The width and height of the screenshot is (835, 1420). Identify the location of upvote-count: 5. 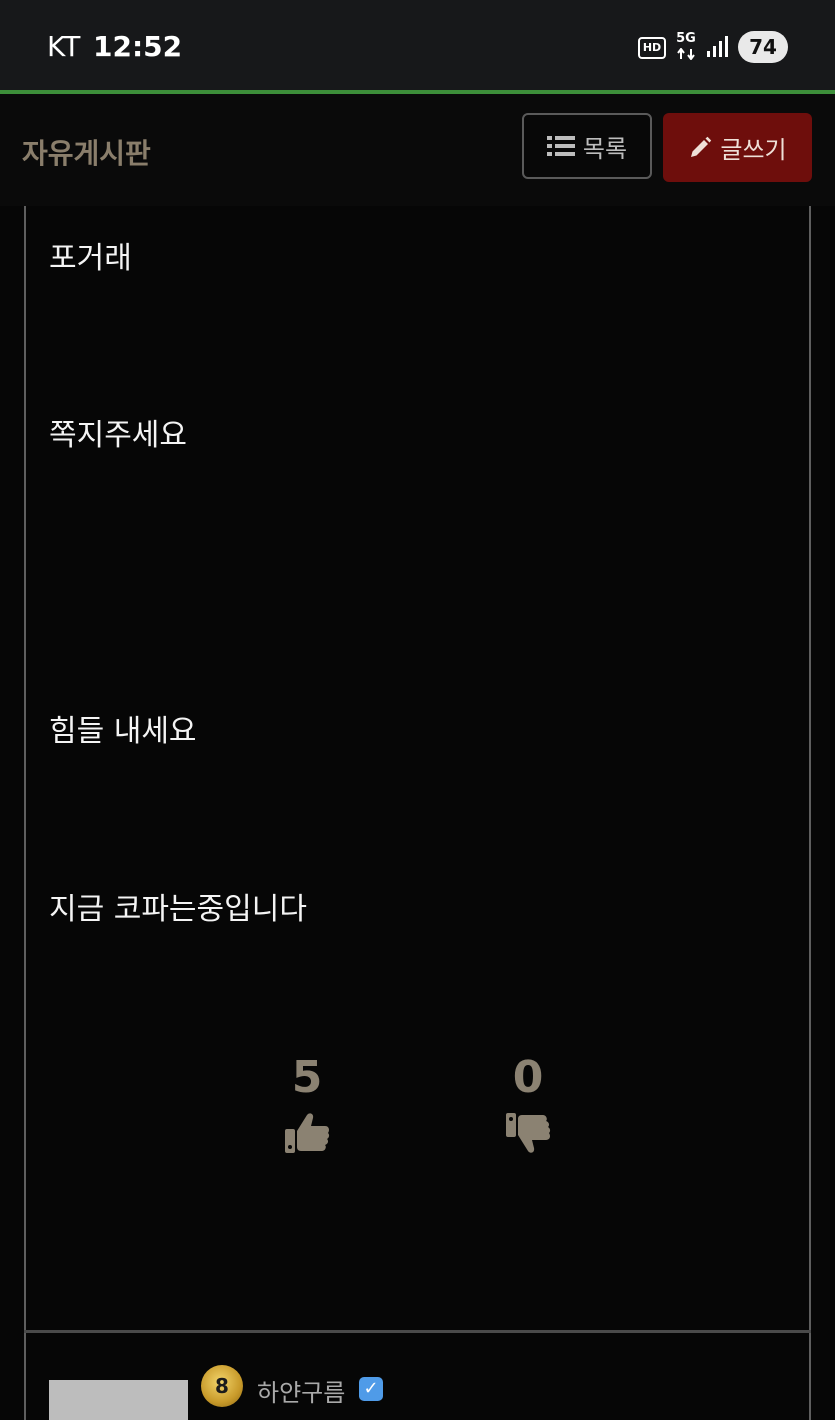
(307, 1077).